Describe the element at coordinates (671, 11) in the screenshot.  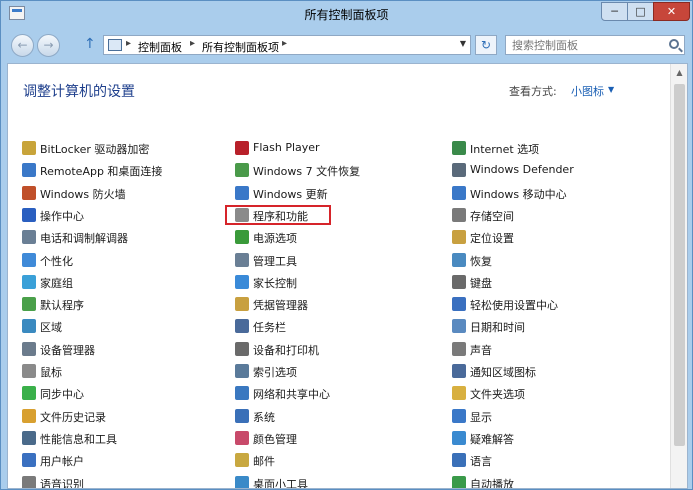
I see `close-button: ✕` at that location.